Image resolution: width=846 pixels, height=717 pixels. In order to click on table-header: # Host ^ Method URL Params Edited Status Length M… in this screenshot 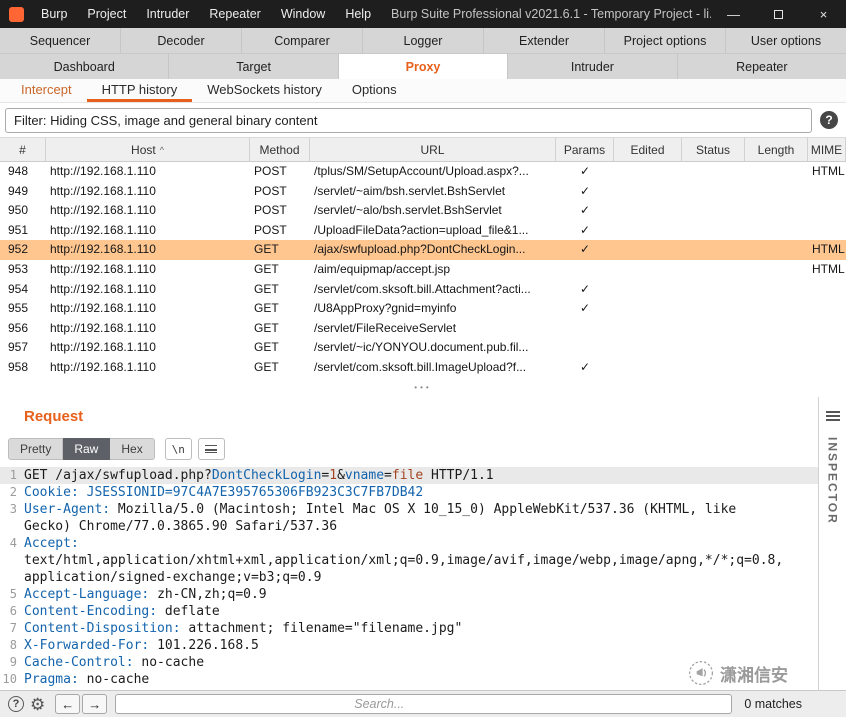, I will do `click(423, 149)`.